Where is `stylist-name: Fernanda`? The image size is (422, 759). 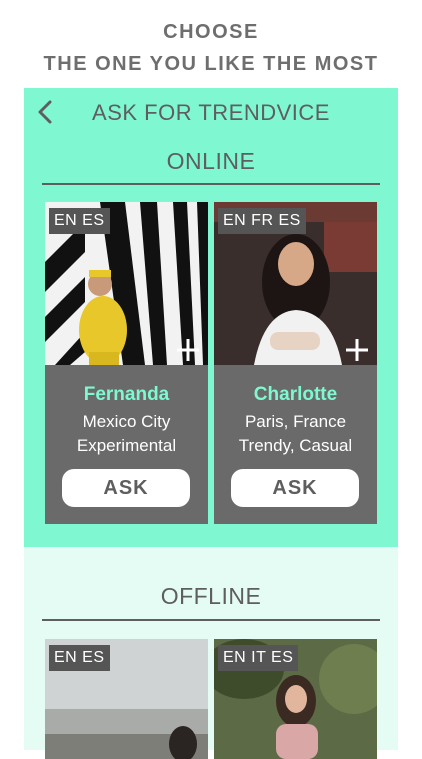
stylist-name: Fernanda is located at coordinates (126, 394).